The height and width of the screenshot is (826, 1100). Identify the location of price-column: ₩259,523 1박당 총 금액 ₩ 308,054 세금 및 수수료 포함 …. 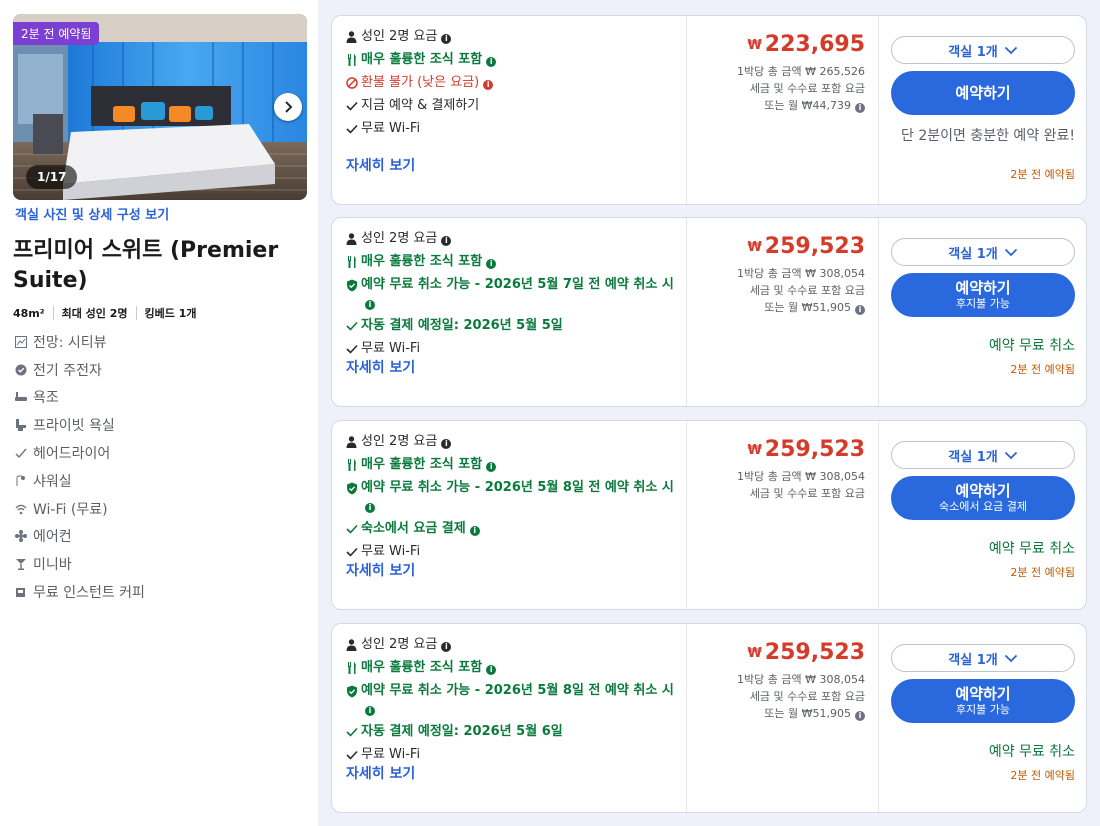
(782, 515).